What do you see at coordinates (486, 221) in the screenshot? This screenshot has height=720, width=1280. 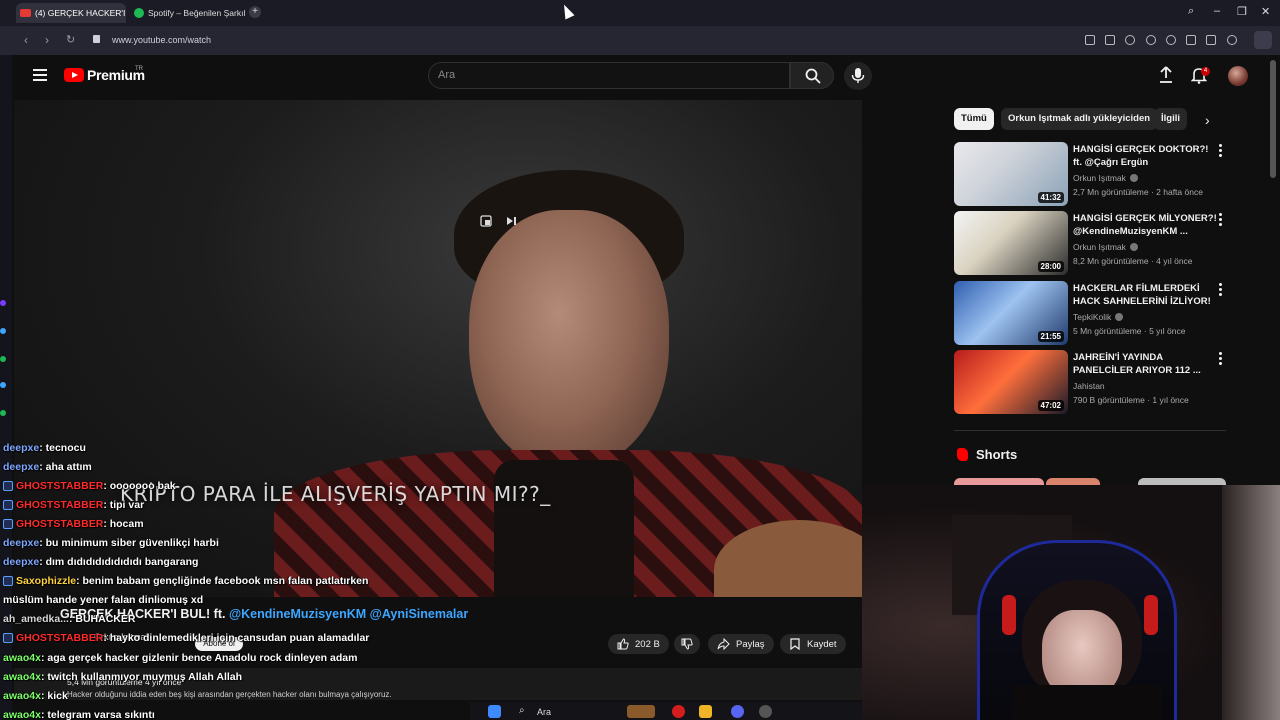 I see `miniplayer-icon` at bounding box center [486, 221].